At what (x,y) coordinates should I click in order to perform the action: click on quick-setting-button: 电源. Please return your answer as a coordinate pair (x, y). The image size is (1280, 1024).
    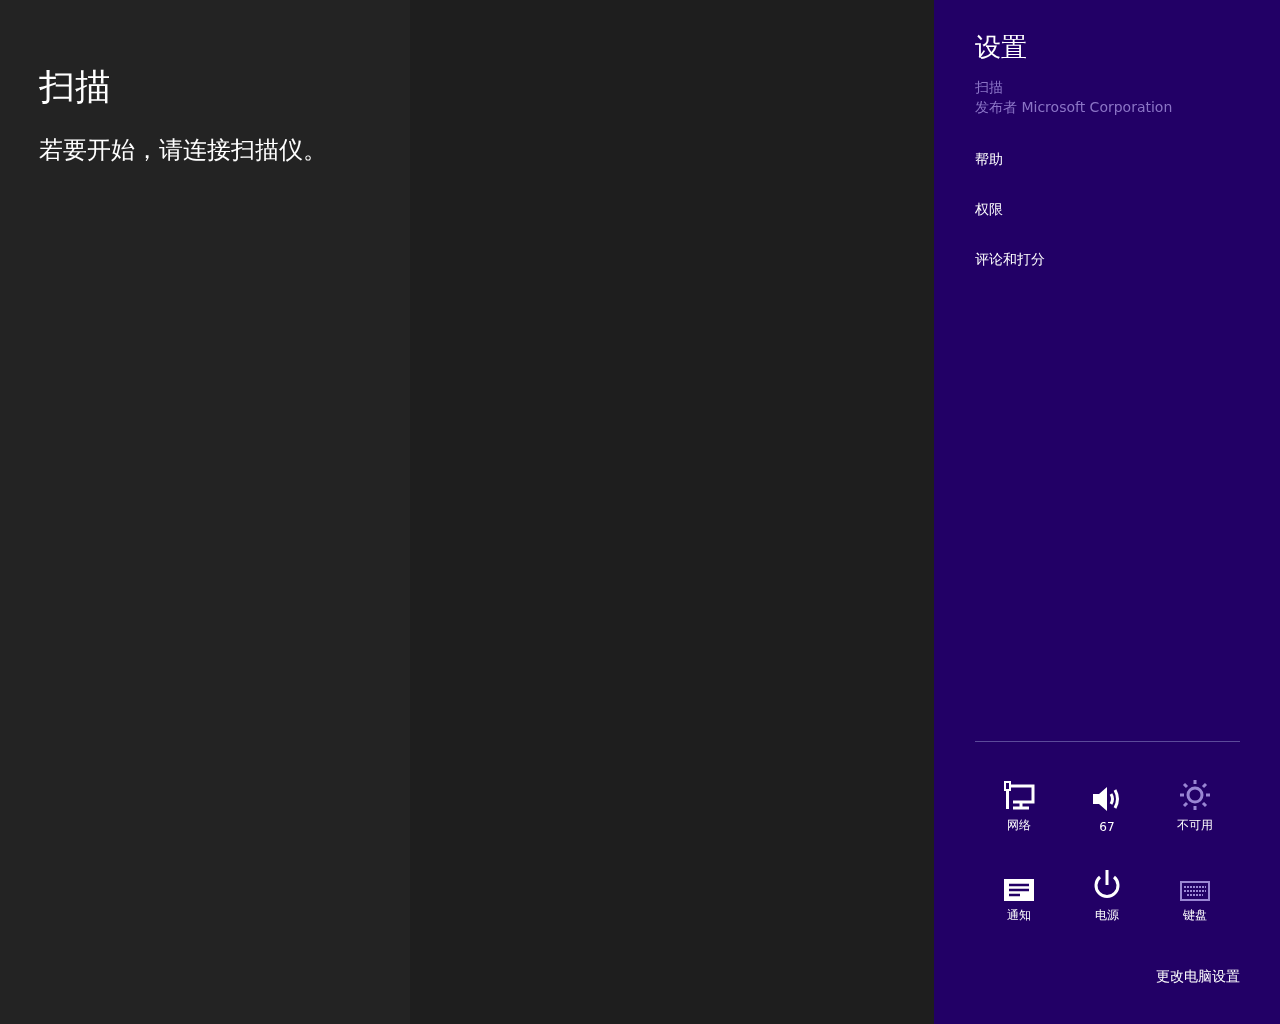
    Looking at the image, I should click on (1107, 892).